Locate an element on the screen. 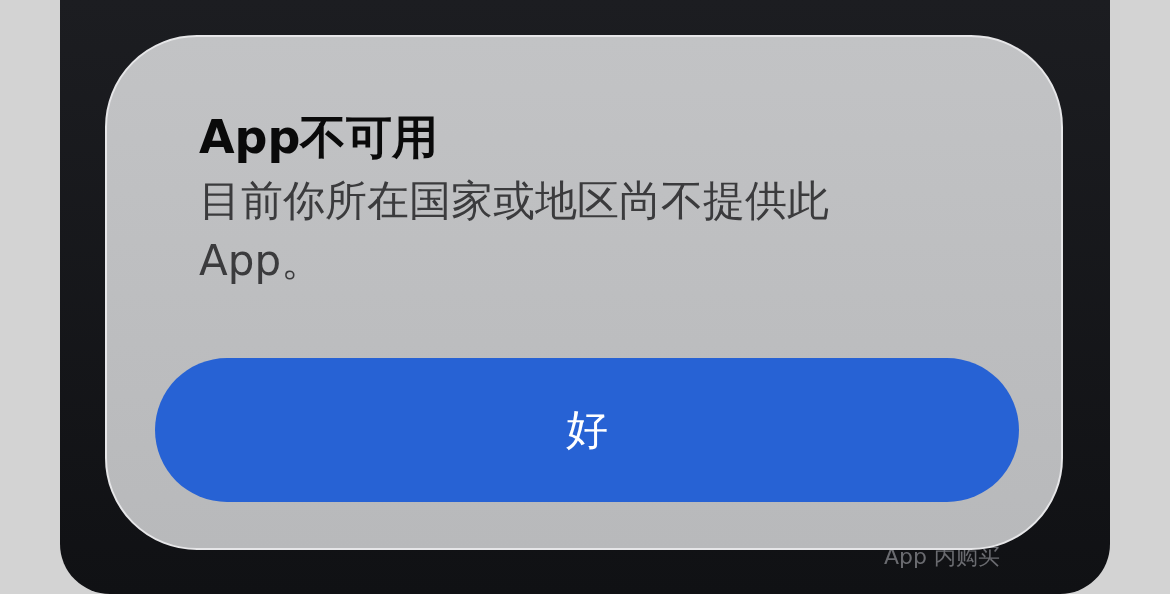  dialog-title: App不可用 is located at coordinates (319, 137).